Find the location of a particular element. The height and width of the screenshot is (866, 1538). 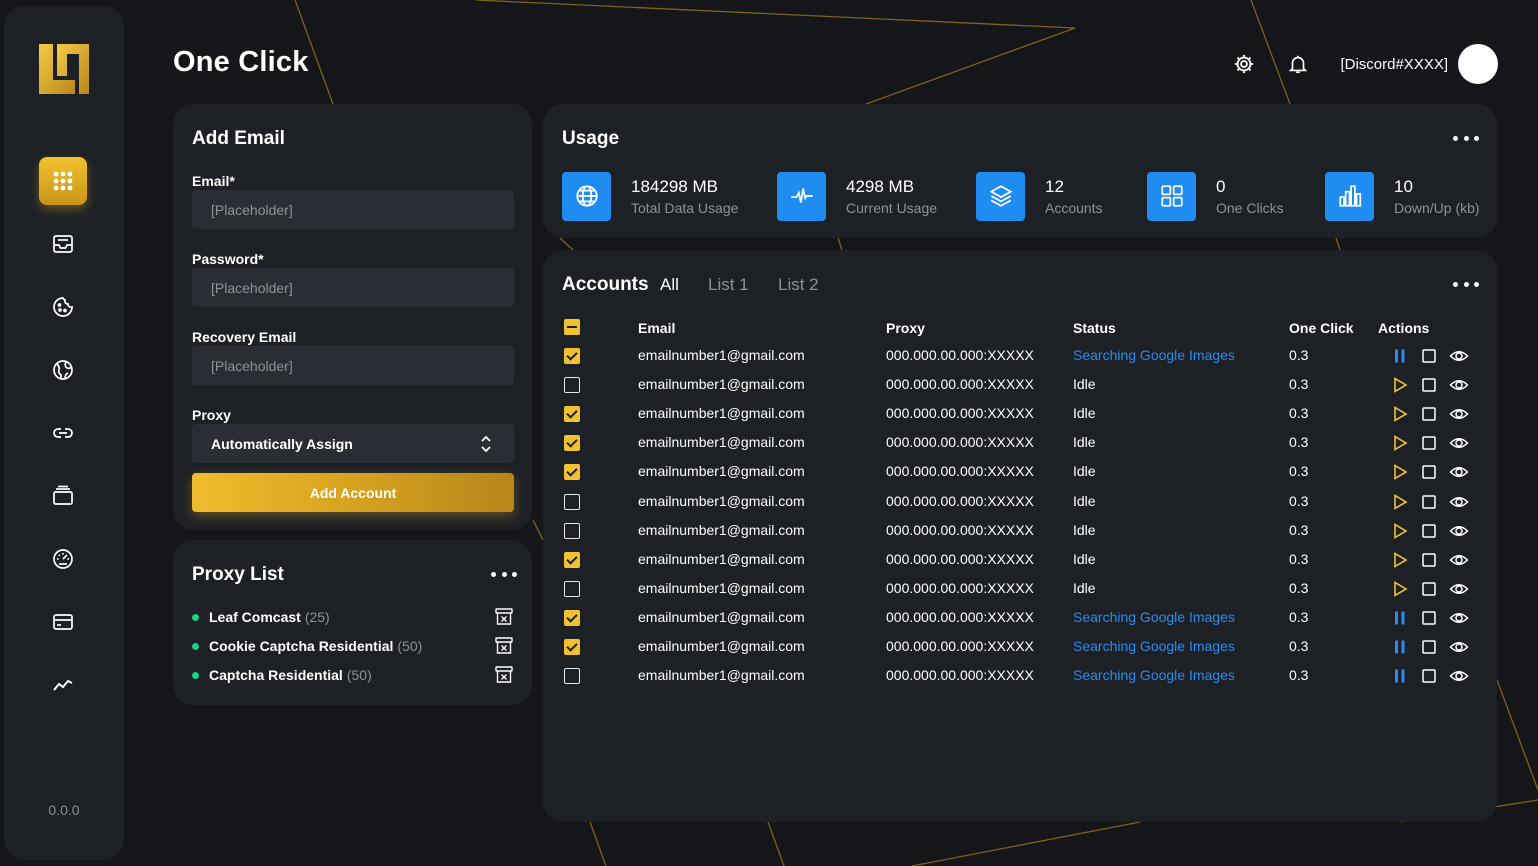

stat-value: 0 is located at coordinates (1221, 186).